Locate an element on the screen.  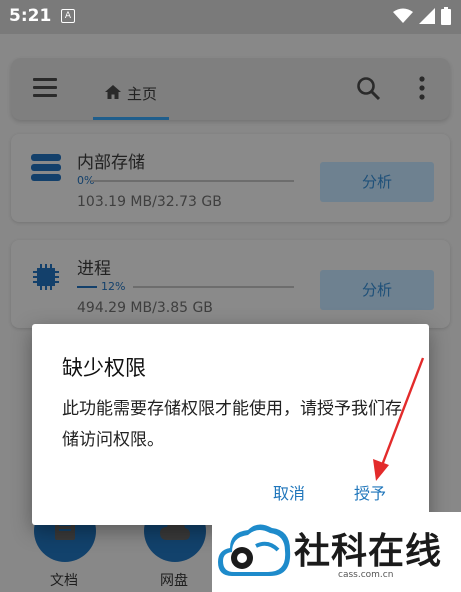
signal-icon is located at coordinates (427, 16).